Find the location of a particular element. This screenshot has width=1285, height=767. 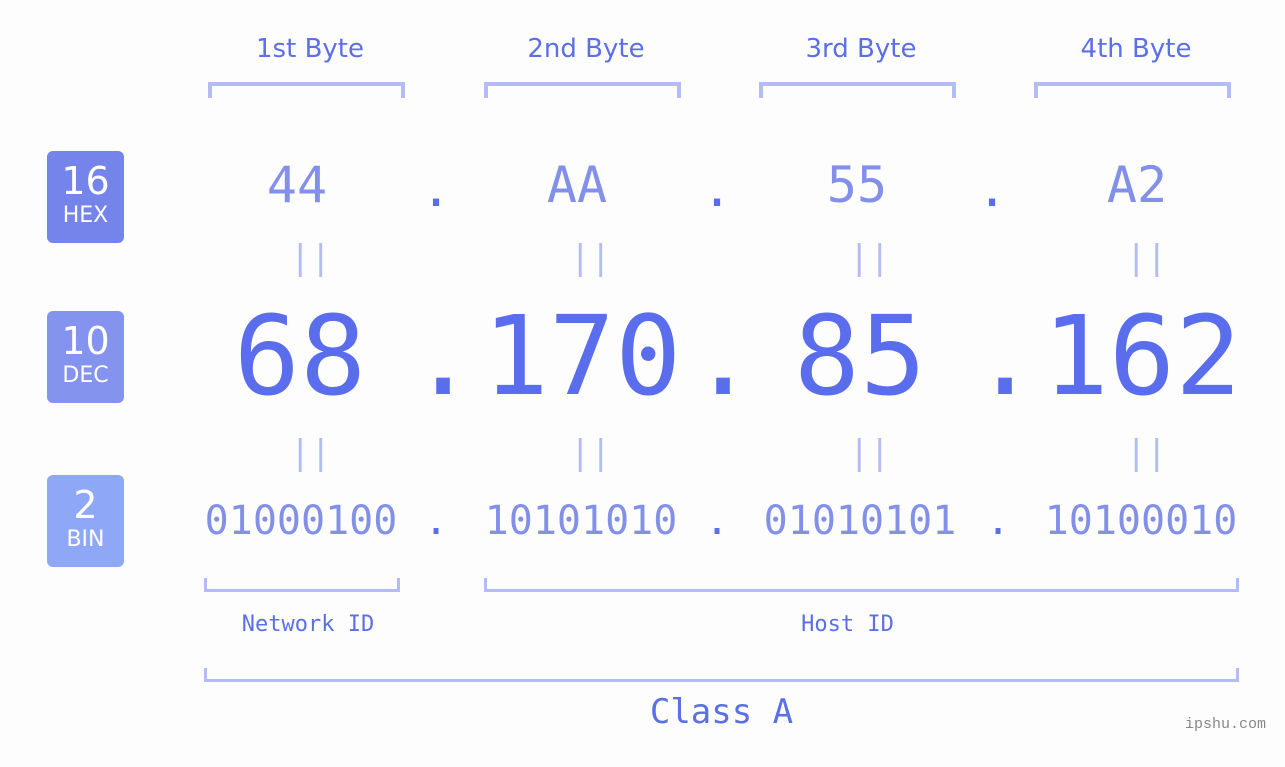

hex-badge: 16 HEX is located at coordinates (85, 197).